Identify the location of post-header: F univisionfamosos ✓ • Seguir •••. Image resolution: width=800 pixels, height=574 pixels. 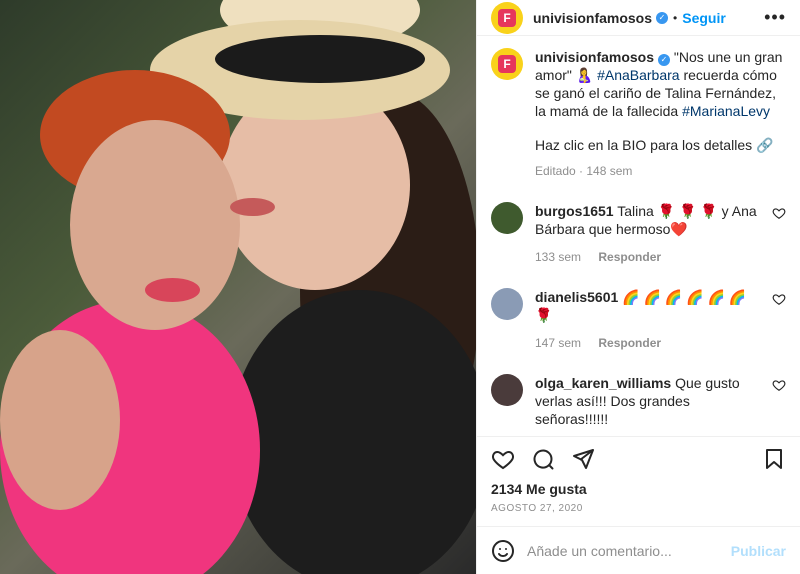
(638, 18).